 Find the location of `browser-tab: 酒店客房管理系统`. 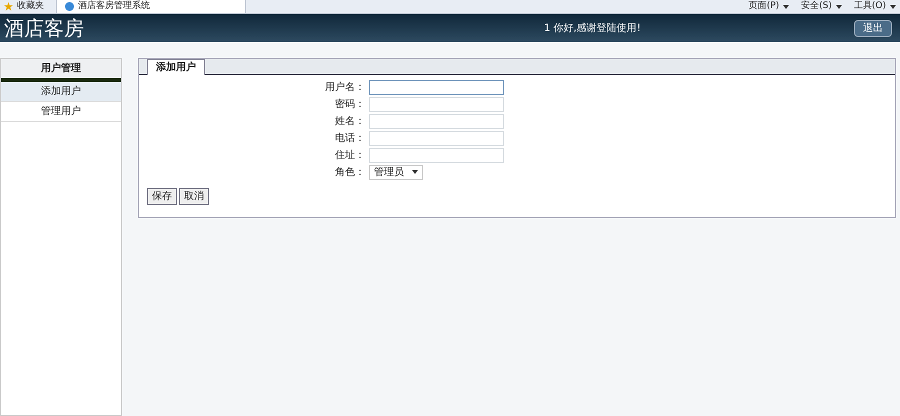

browser-tab: 酒店客房管理系统 is located at coordinates (151, 7).